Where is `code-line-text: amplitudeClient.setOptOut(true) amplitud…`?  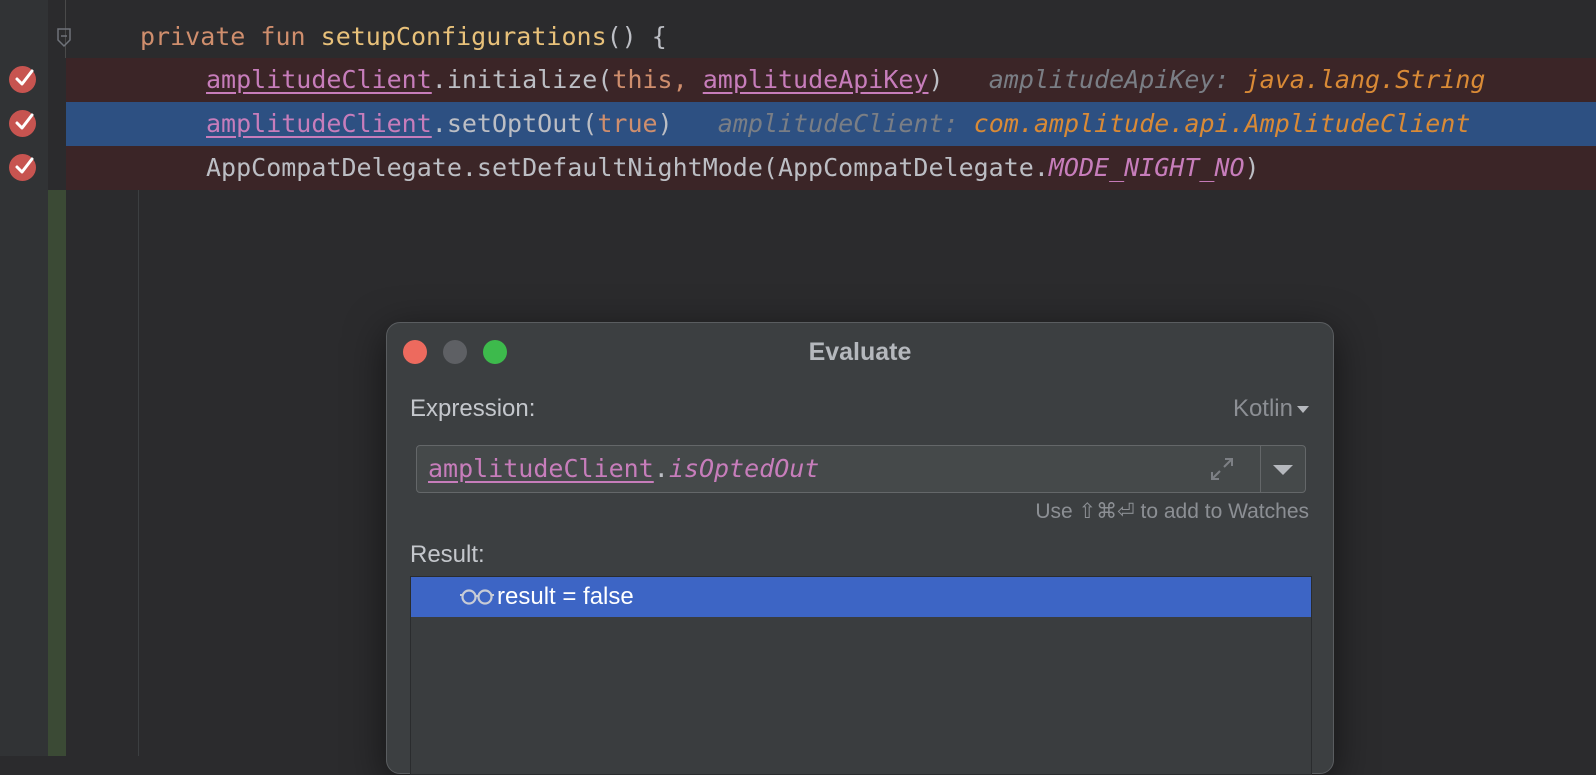
code-line-text: amplitudeClient.setOptOut(true) amplitud… is located at coordinates (838, 124).